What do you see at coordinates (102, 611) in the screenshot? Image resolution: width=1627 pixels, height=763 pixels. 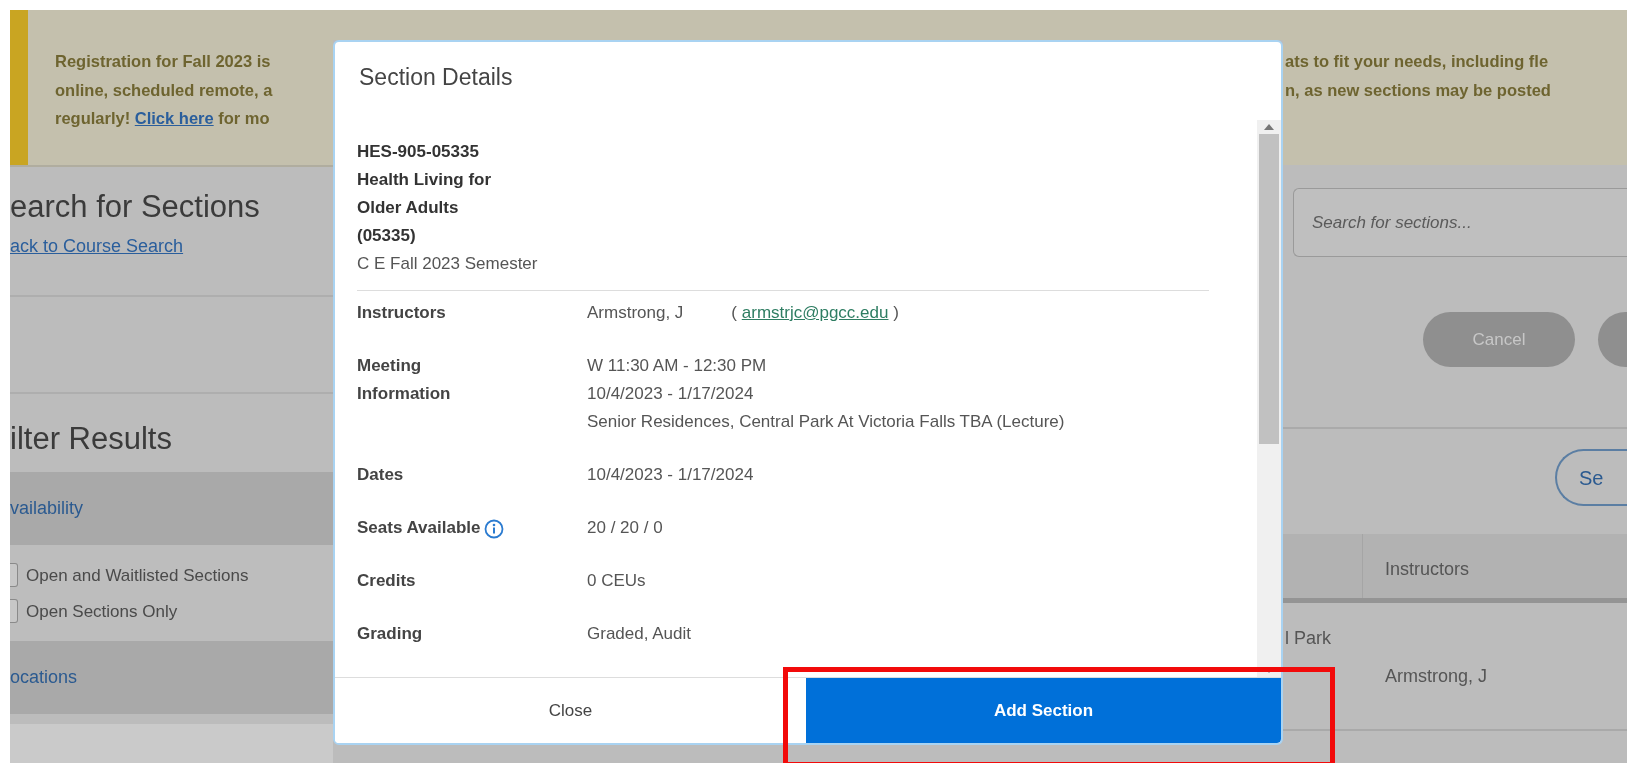 I see `option-label: Open Sections Only` at bounding box center [102, 611].